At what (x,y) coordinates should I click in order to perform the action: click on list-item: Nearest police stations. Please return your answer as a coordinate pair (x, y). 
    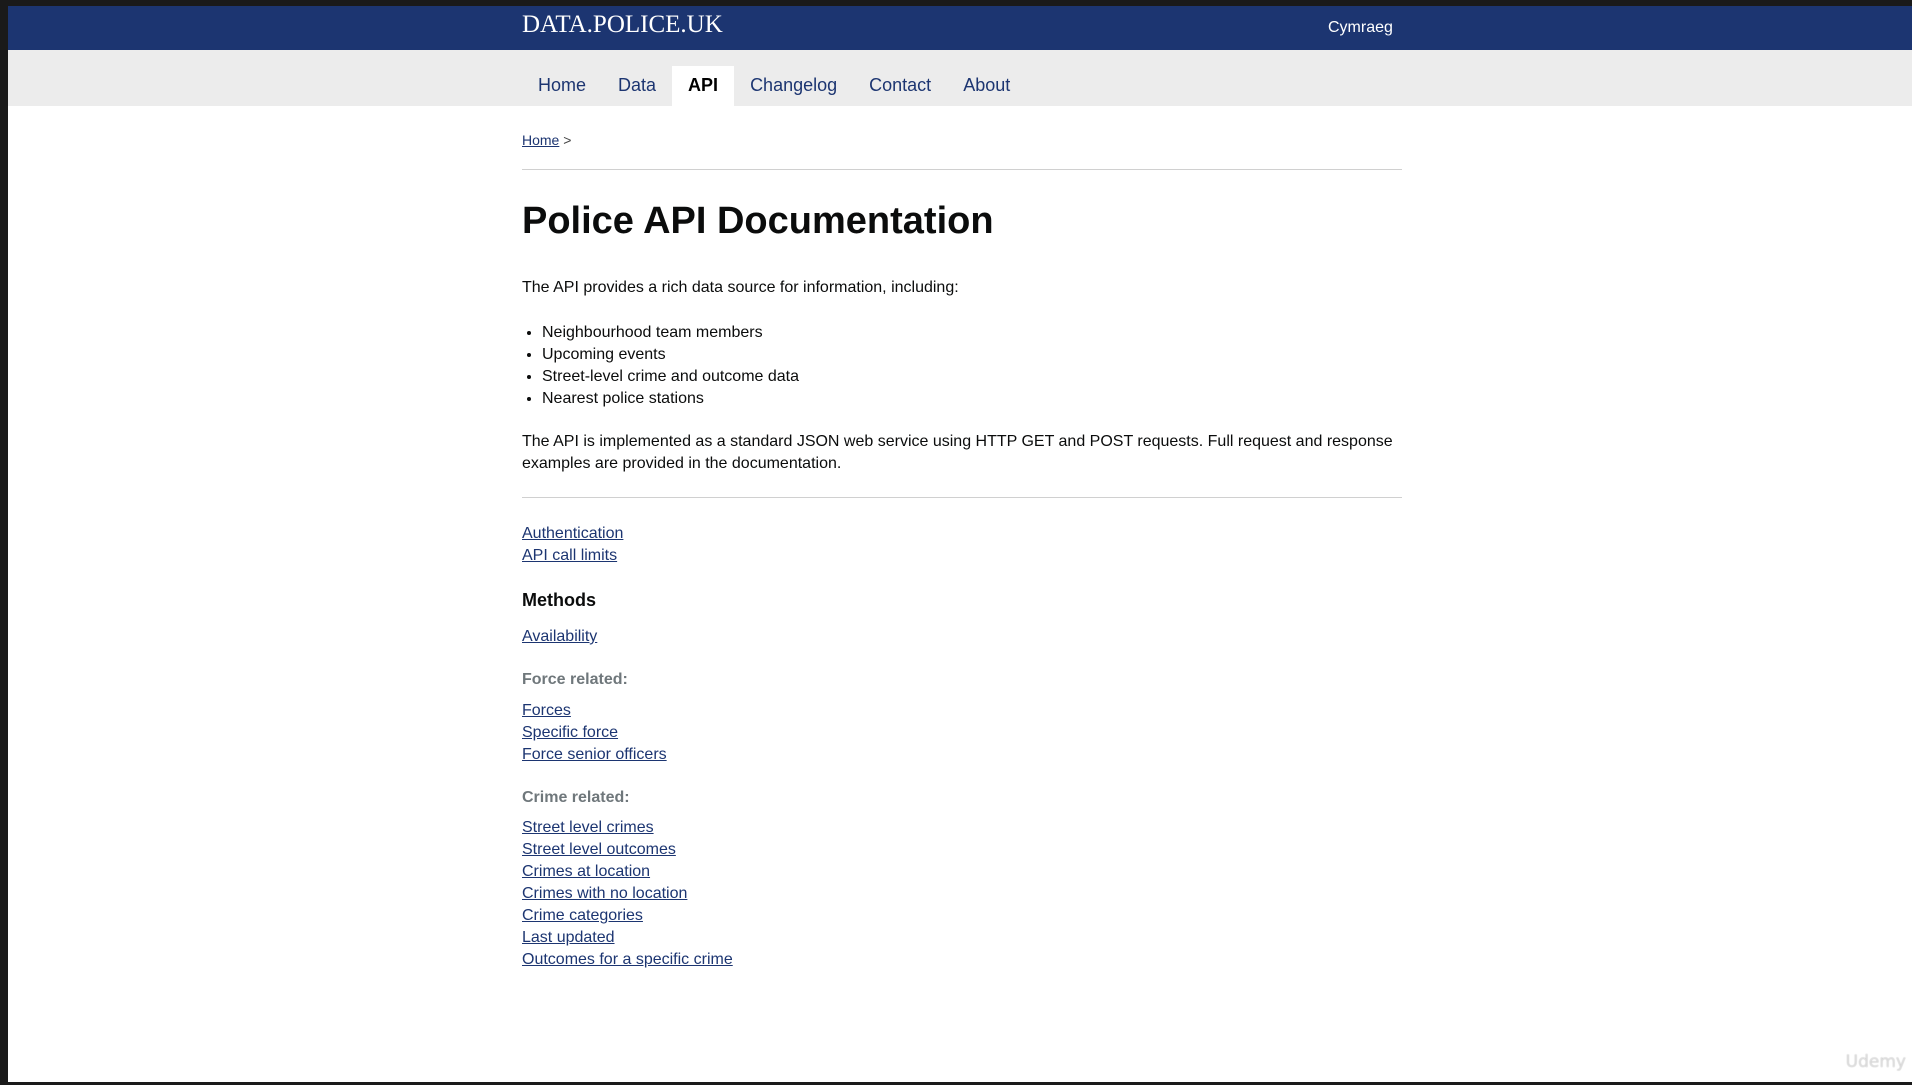
    Looking at the image, I should click on (670, 399).